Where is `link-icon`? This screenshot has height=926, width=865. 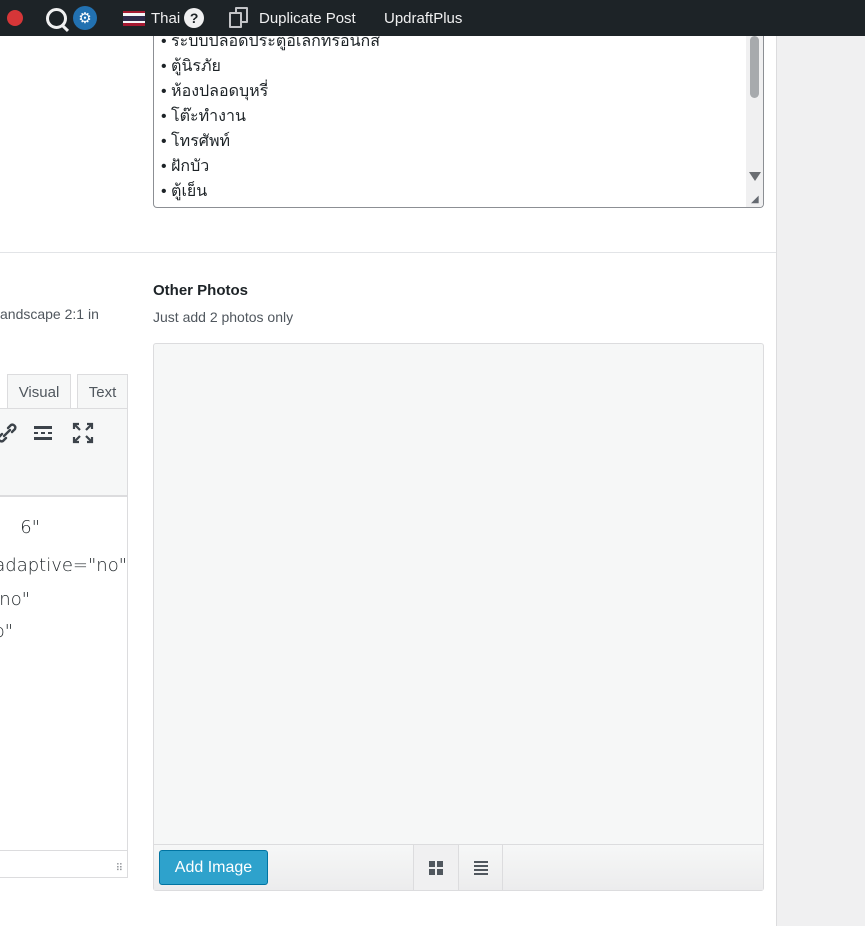 link-icon is located at coordinates (9, 433).